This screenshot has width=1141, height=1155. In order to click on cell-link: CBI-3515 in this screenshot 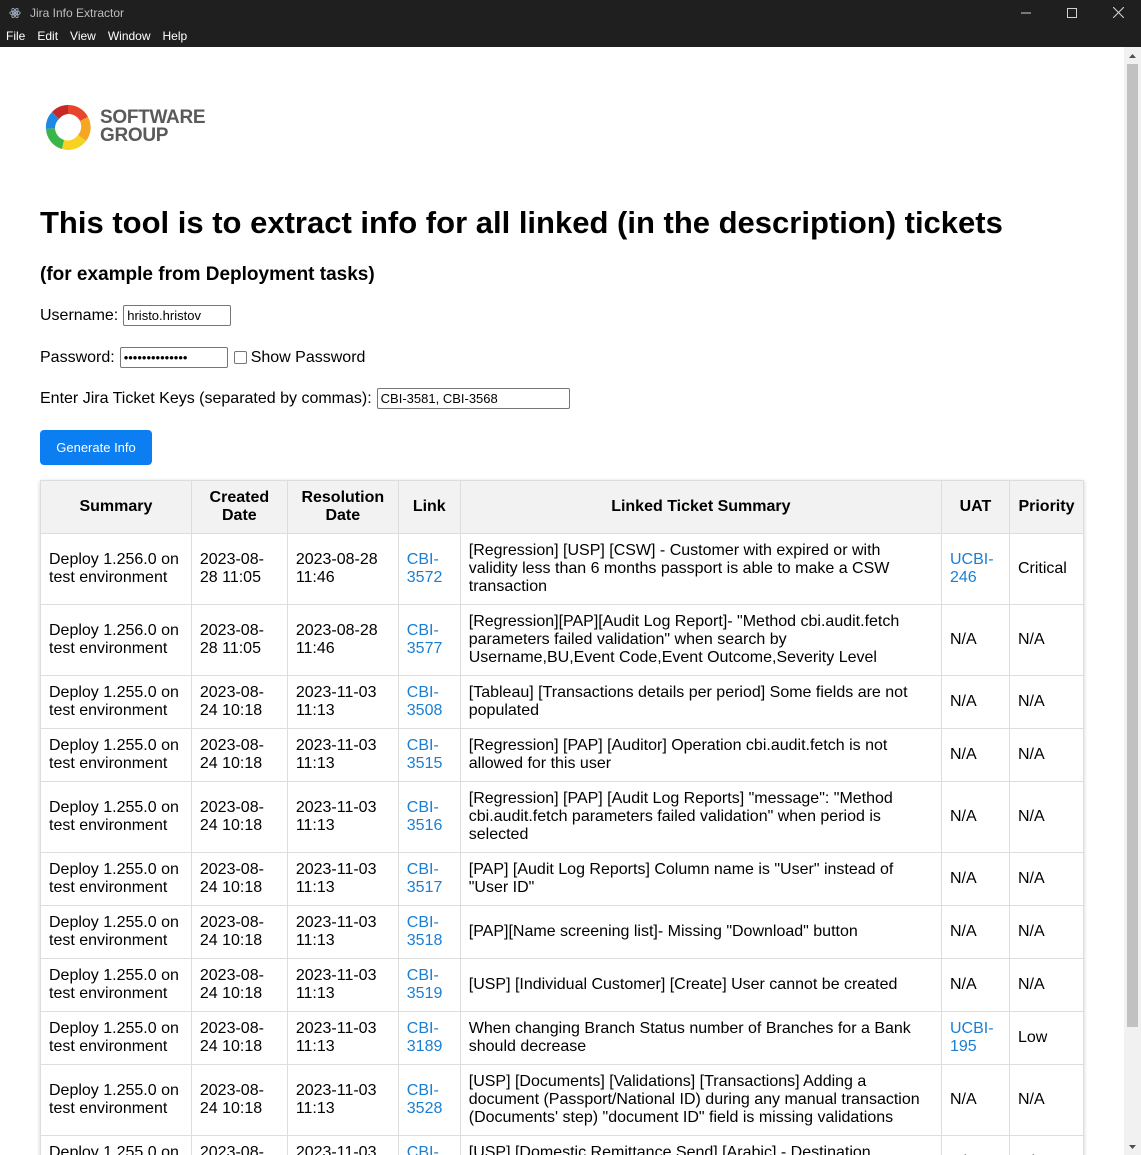, I will do `click(429, 755)`.